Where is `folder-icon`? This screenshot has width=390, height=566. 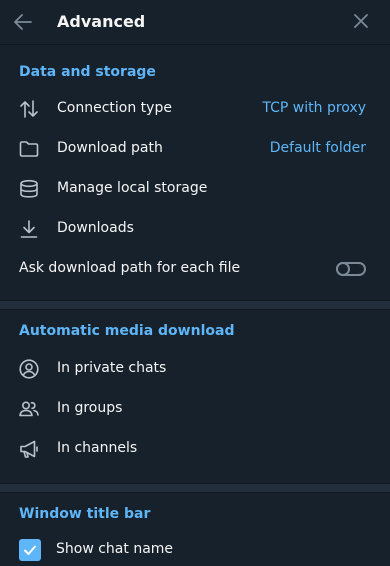 folder-icon is located at coordinates (29, 149).